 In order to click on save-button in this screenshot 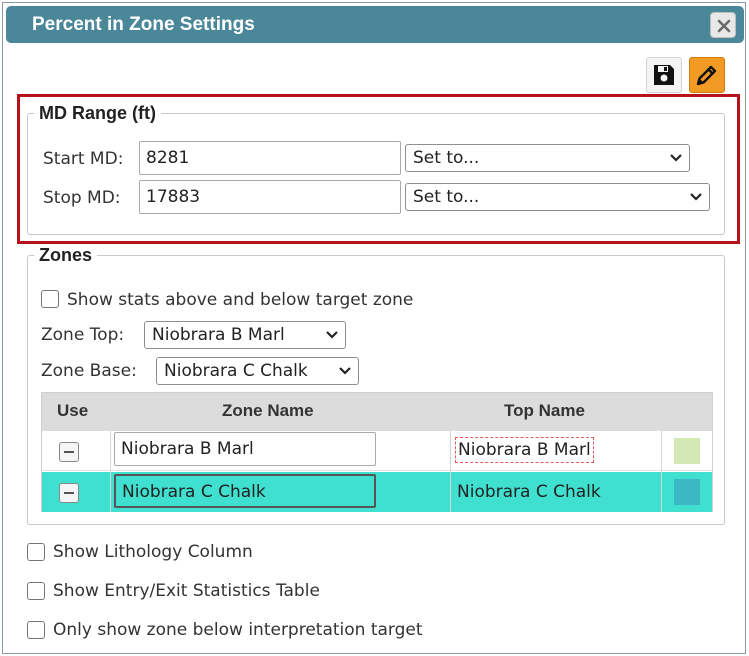, I will do `click(664, 75)`.